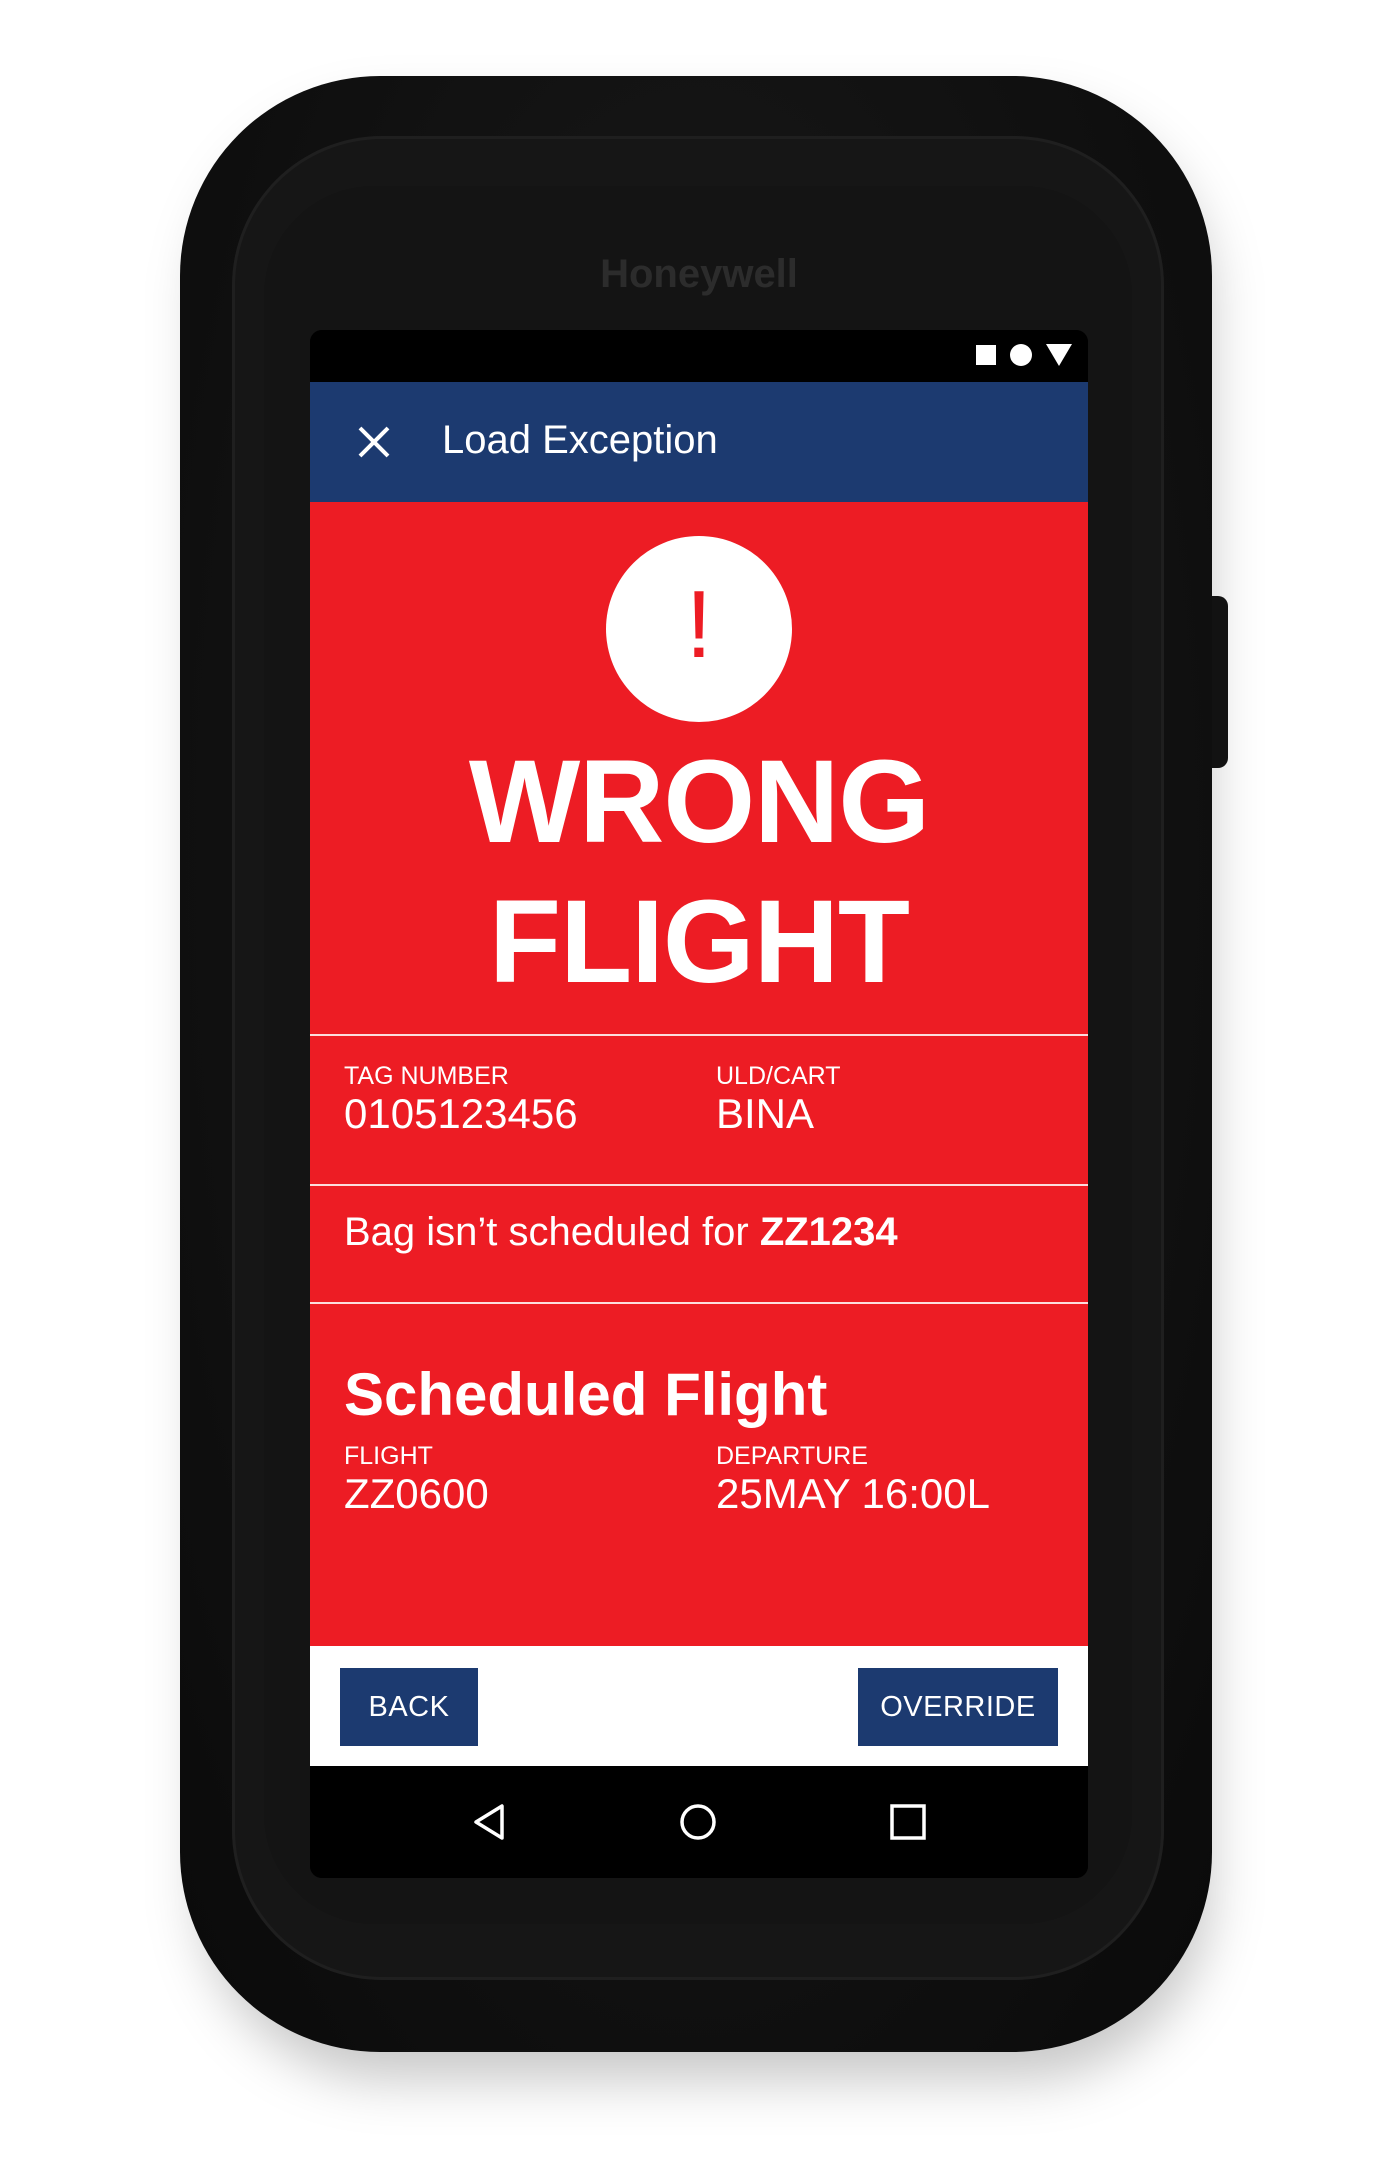 Image resolution: width=1398 pixels, height=2160 pixels. Describe the element at coordinates (461, 1113) in the screenshot. I see `tag-number-value: 0105123456` at that location.